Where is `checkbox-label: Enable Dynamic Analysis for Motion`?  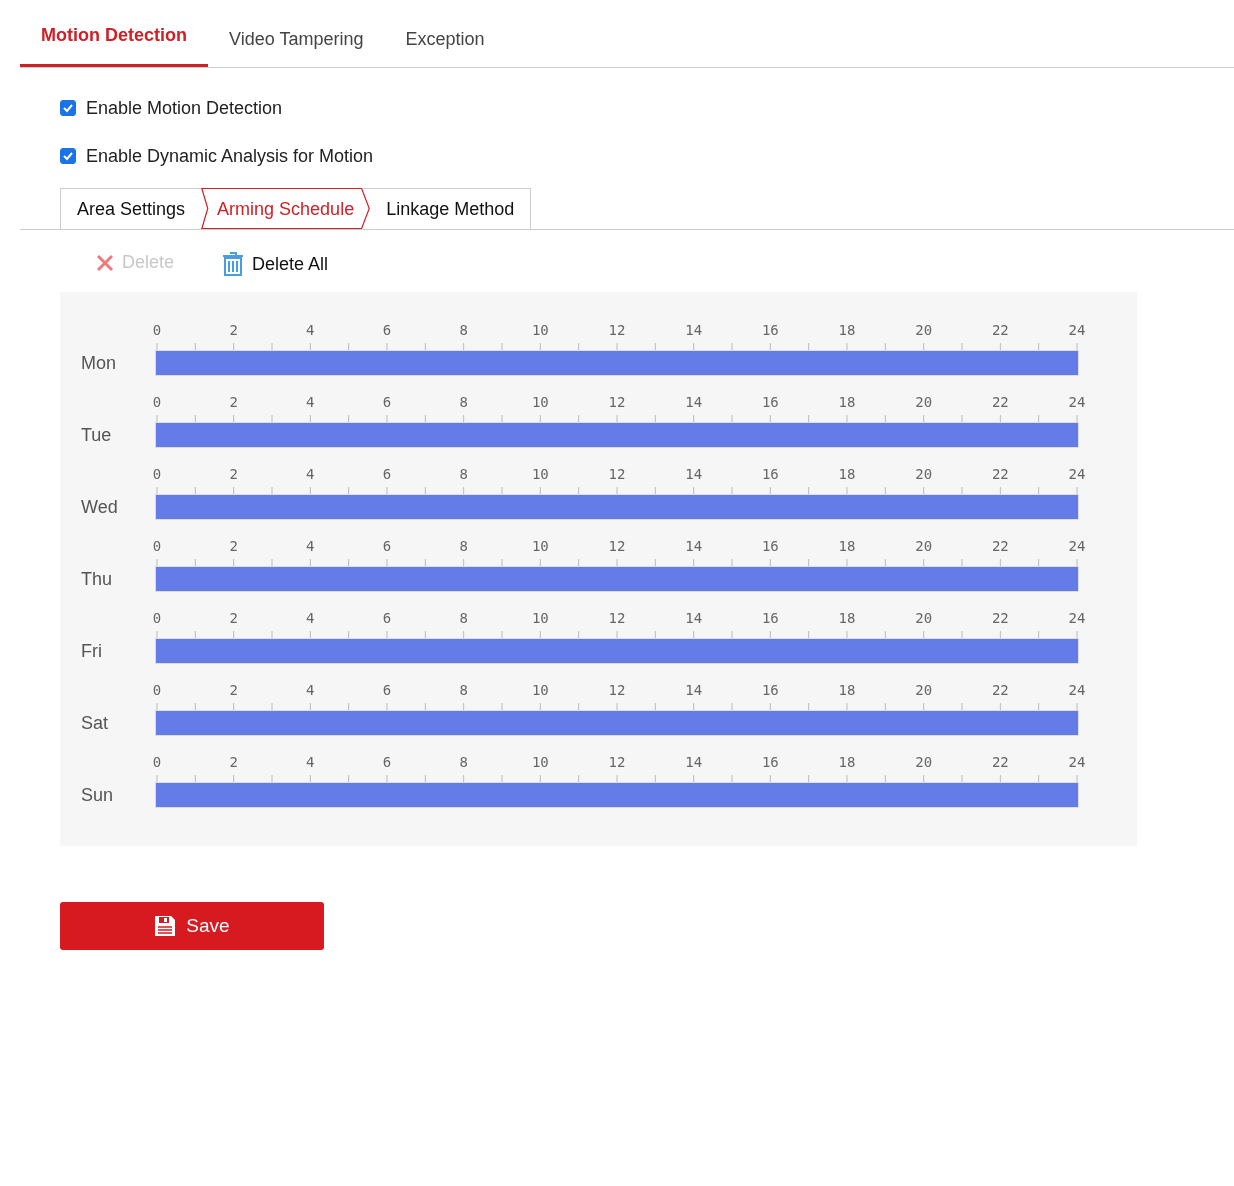 checkbox-label: Enable Dynamic Analysis for Motion is located at coordinates (230, 156).